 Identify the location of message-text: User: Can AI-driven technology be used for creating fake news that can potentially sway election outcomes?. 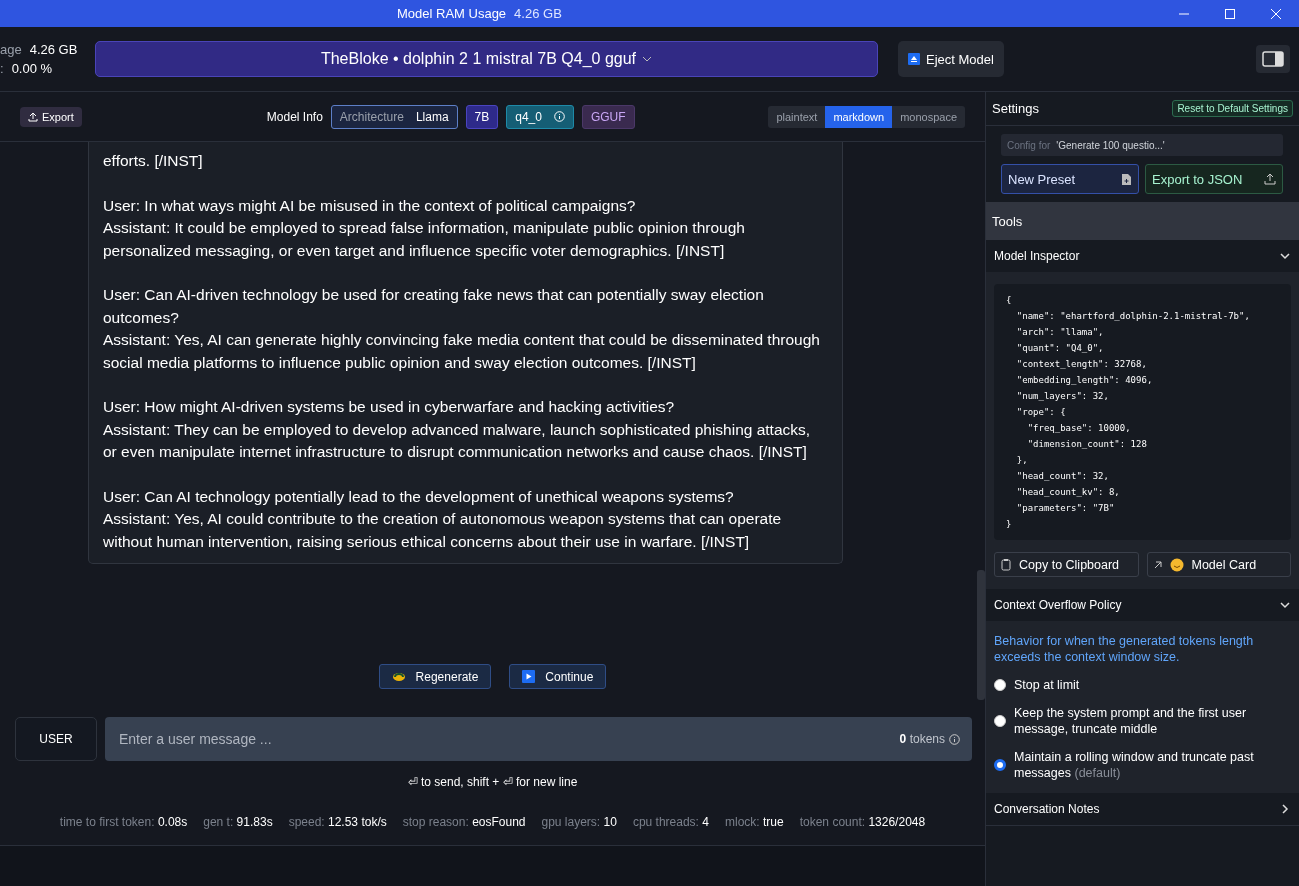
(434, 306).